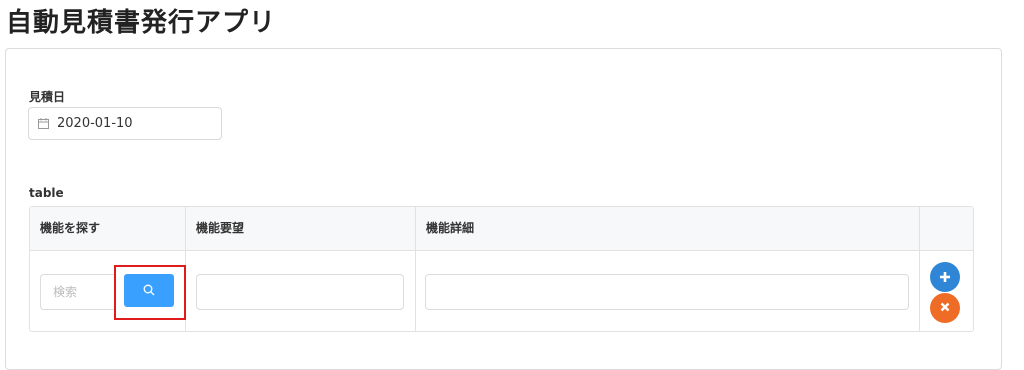 This screenshot has height=370, width=1024. I want to click on plus-icon, so click(945, 277).